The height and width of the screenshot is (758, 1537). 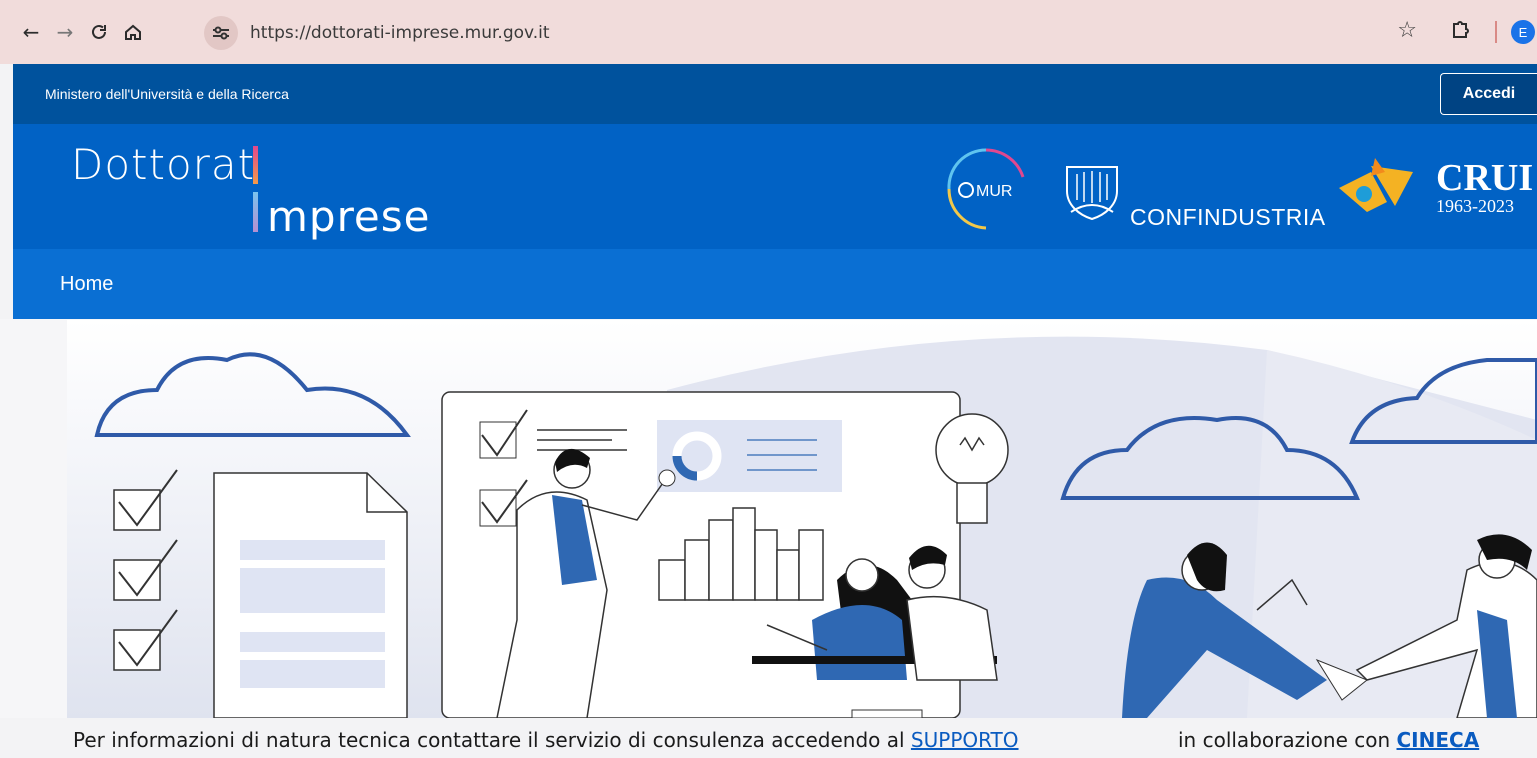 I want to click on profile-avatar: E, so click(x=1523, y=32).